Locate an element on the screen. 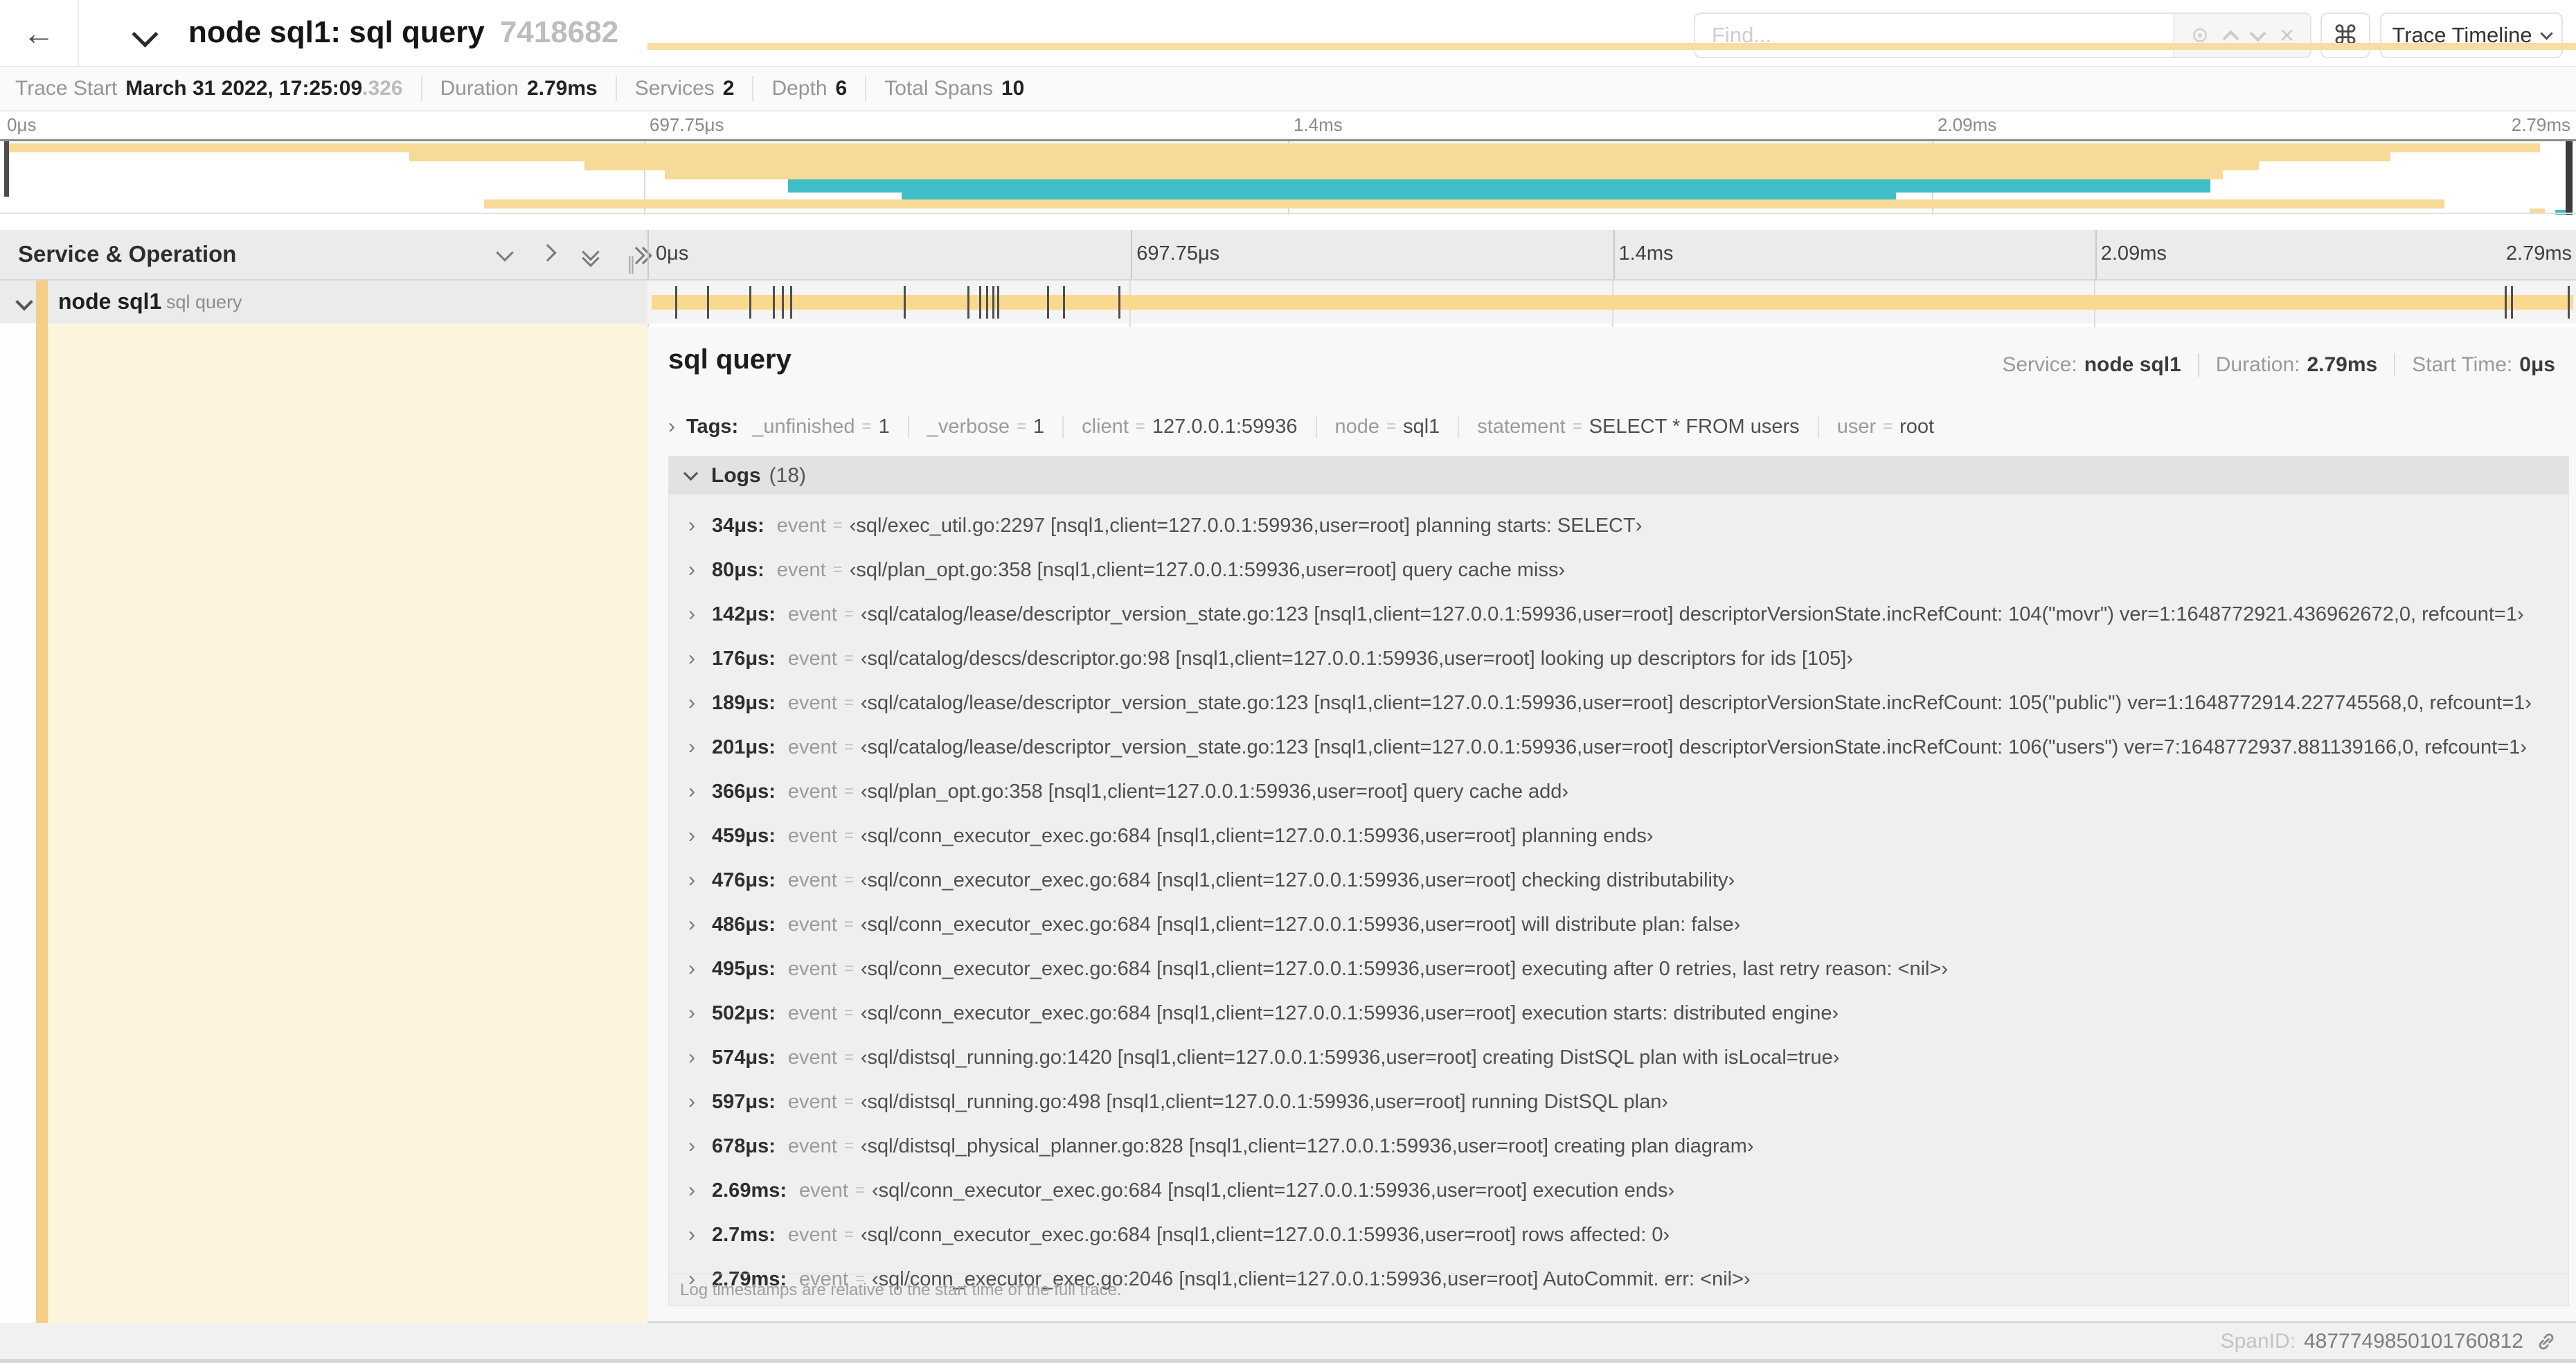 The height and width of the screenshot is (1363, 2576). depth-label: Depth is located at coordinates (799, 89).